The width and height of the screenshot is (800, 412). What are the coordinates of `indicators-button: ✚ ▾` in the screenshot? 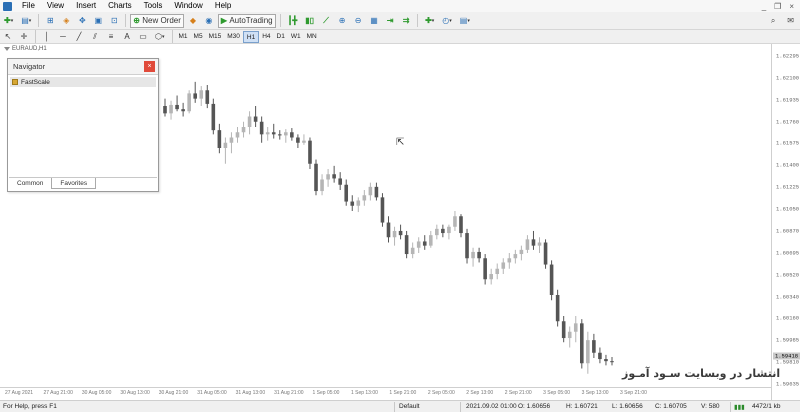 It's located at (429, 21).